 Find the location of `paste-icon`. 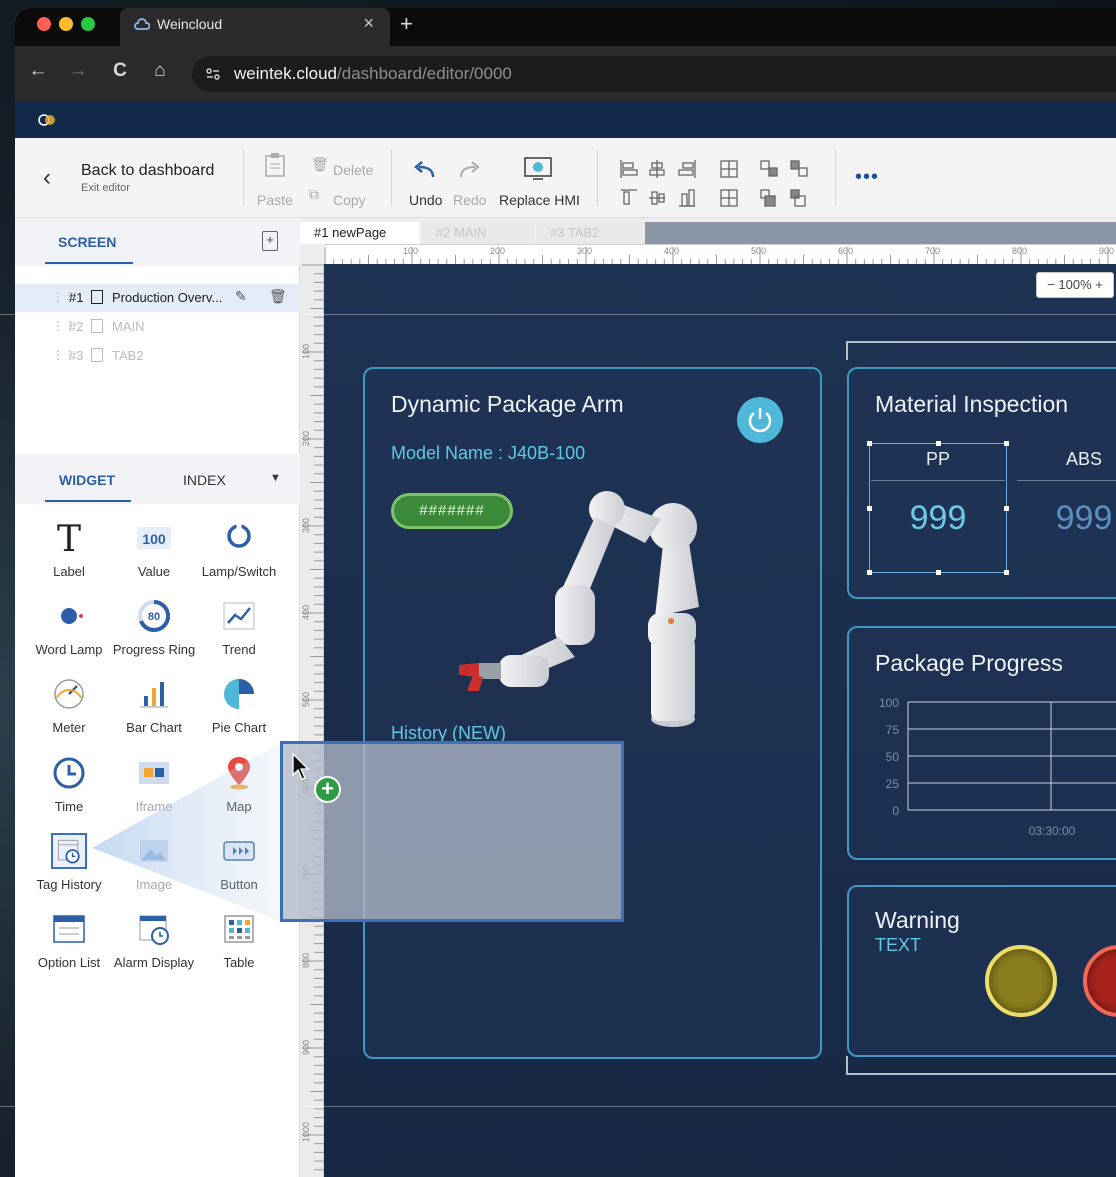

paste-icon is located at coordinates (275, 165).